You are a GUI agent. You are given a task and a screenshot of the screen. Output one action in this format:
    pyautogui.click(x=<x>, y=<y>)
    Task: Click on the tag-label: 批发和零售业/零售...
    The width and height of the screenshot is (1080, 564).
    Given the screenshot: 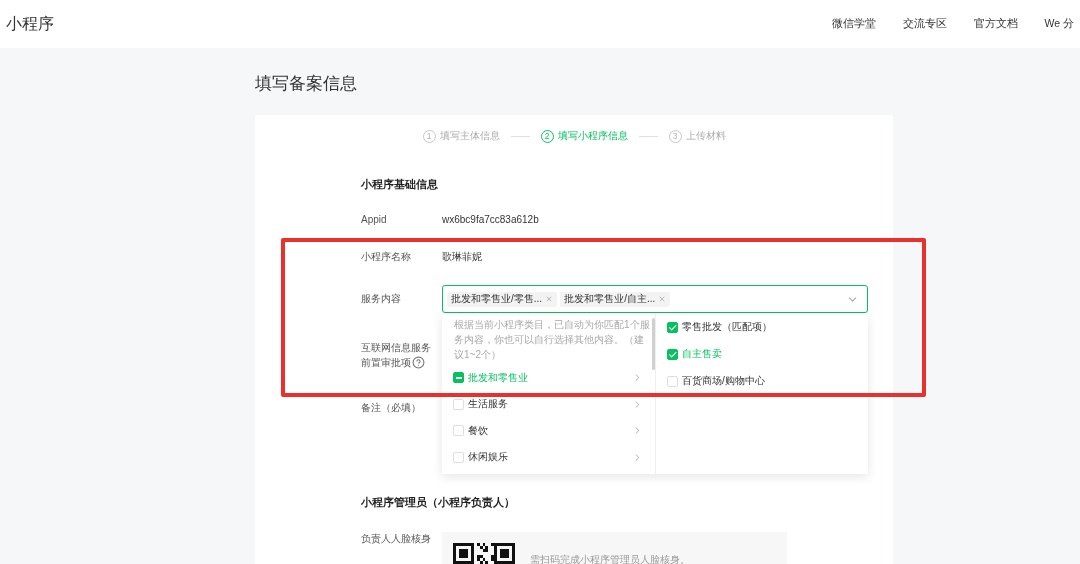 What is the action you would take?
    pyautogui.click(x=497, y=299)
    